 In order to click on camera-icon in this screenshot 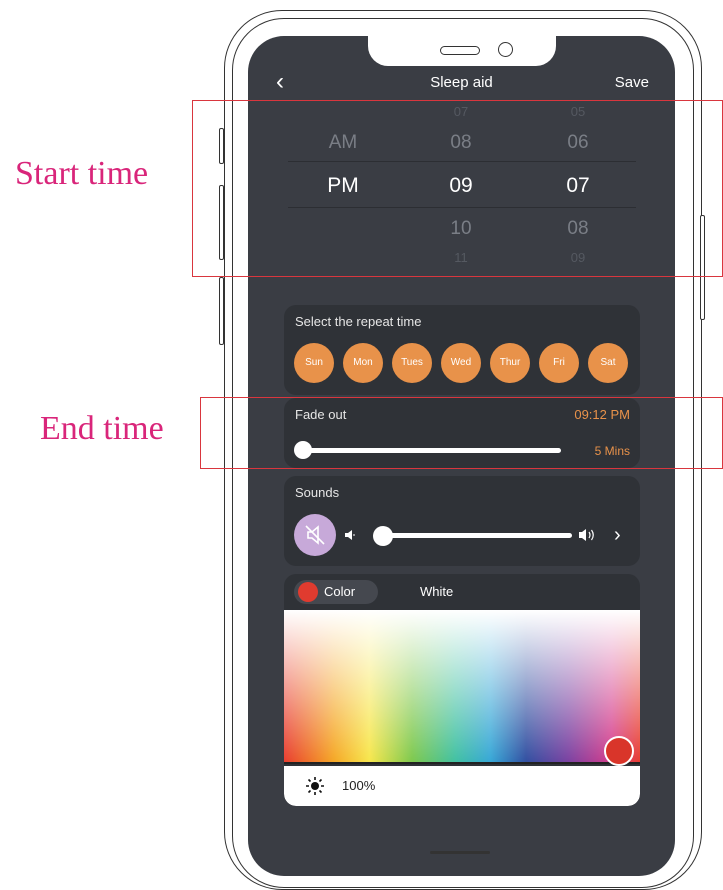, I will do `click(505, 49)`.